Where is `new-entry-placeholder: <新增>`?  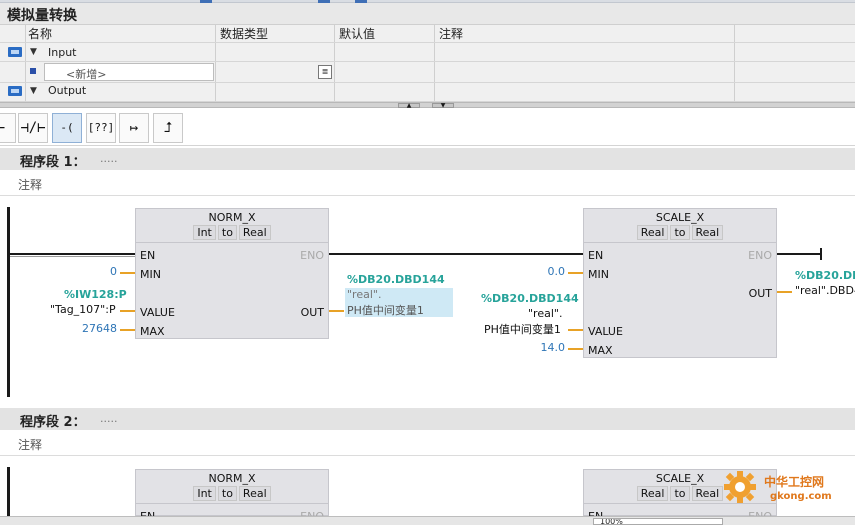 new-entry-placeholder: <新增> is located at coordinates (86, 74).